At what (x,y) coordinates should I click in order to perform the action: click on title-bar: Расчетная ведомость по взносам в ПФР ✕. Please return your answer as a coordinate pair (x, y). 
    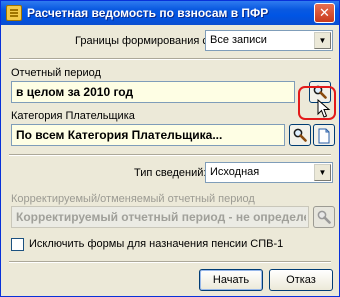
    Looking at the image, I should click on (170, 13).